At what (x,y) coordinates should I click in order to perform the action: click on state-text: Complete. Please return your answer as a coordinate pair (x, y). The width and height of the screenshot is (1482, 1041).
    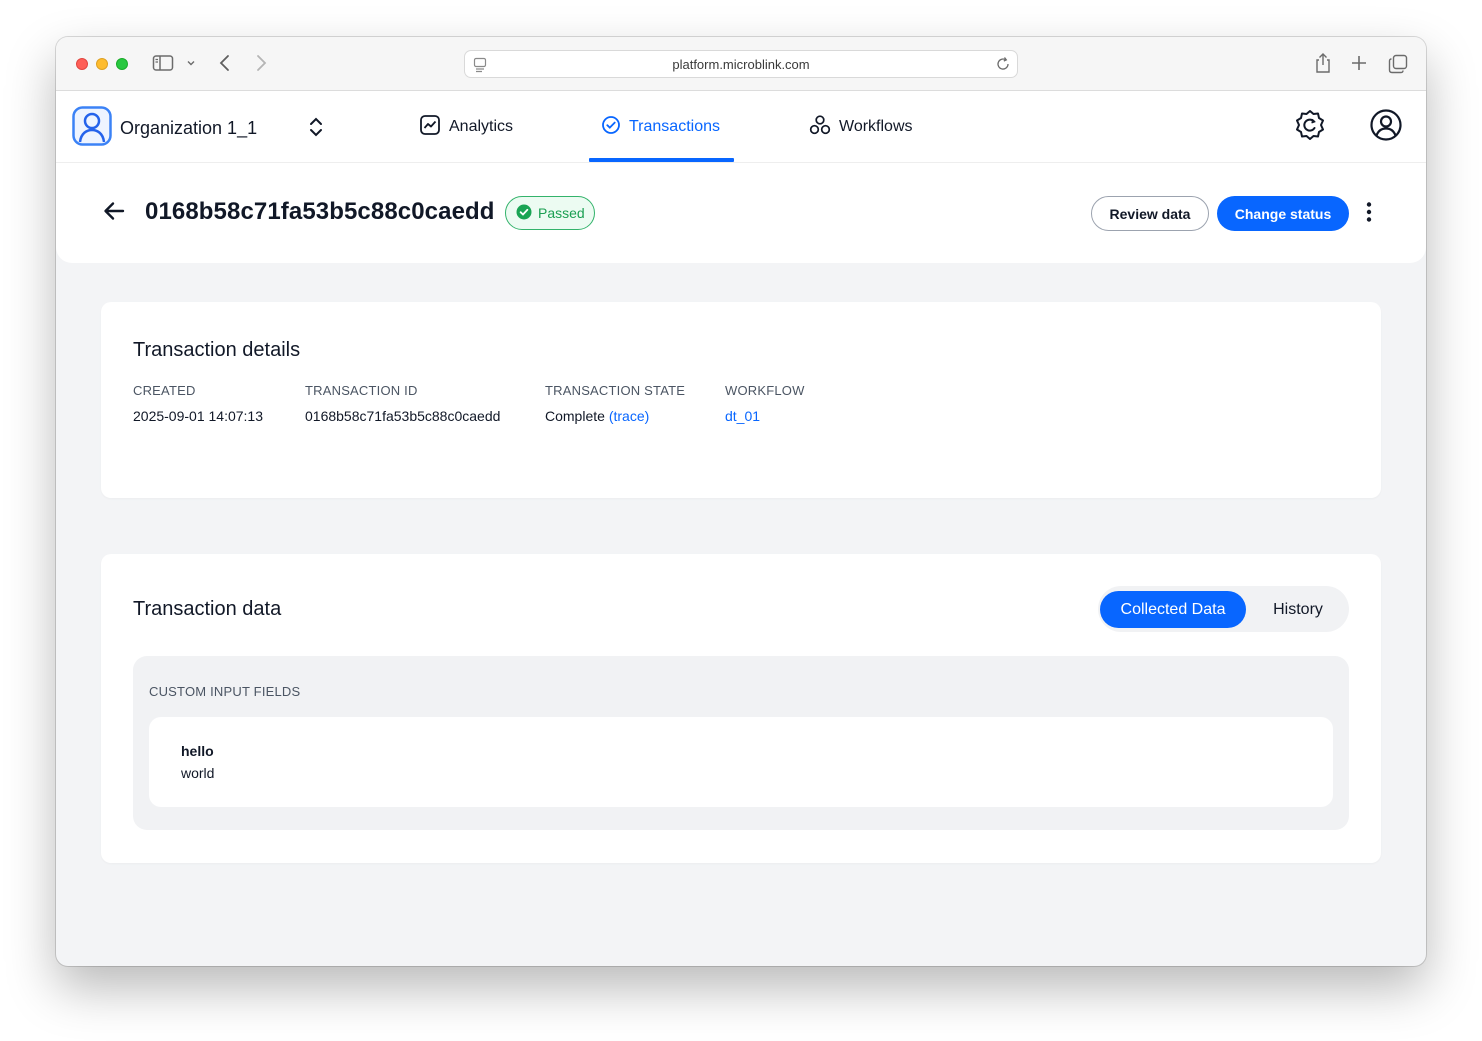
    Looking at the image, I should click on (575, 416).